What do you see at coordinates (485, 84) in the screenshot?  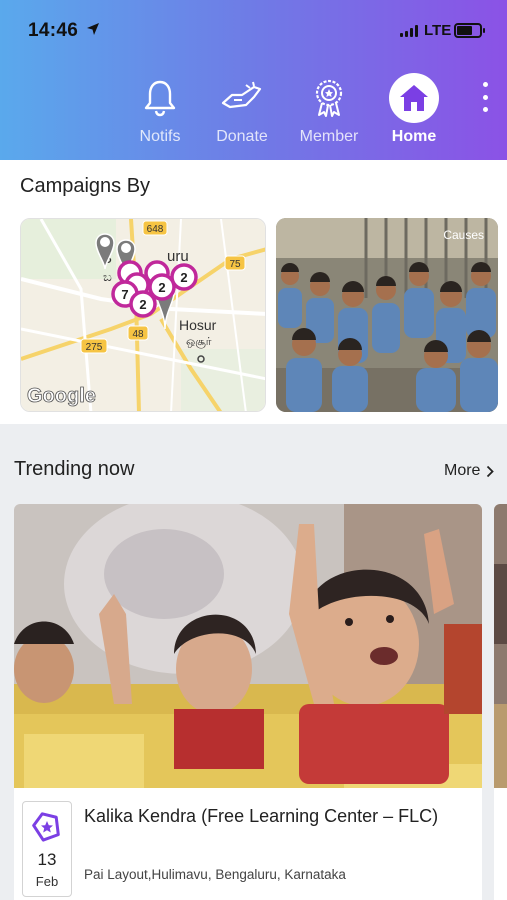 I see `more-vertical-icon` at bounding box center [485, 84].